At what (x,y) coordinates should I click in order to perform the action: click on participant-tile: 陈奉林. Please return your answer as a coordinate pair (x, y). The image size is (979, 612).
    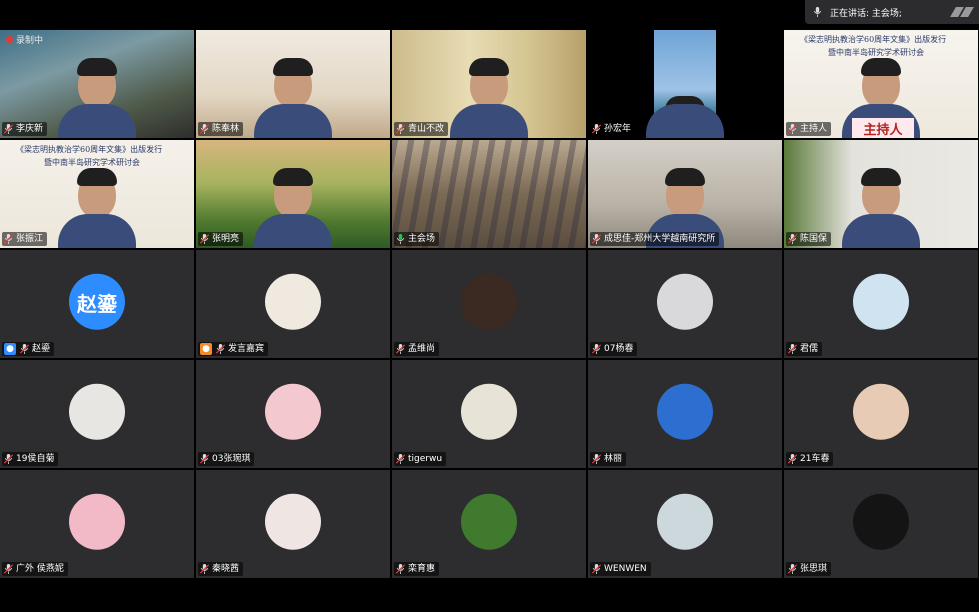
    Looking at the image, I should click on (293, 84).